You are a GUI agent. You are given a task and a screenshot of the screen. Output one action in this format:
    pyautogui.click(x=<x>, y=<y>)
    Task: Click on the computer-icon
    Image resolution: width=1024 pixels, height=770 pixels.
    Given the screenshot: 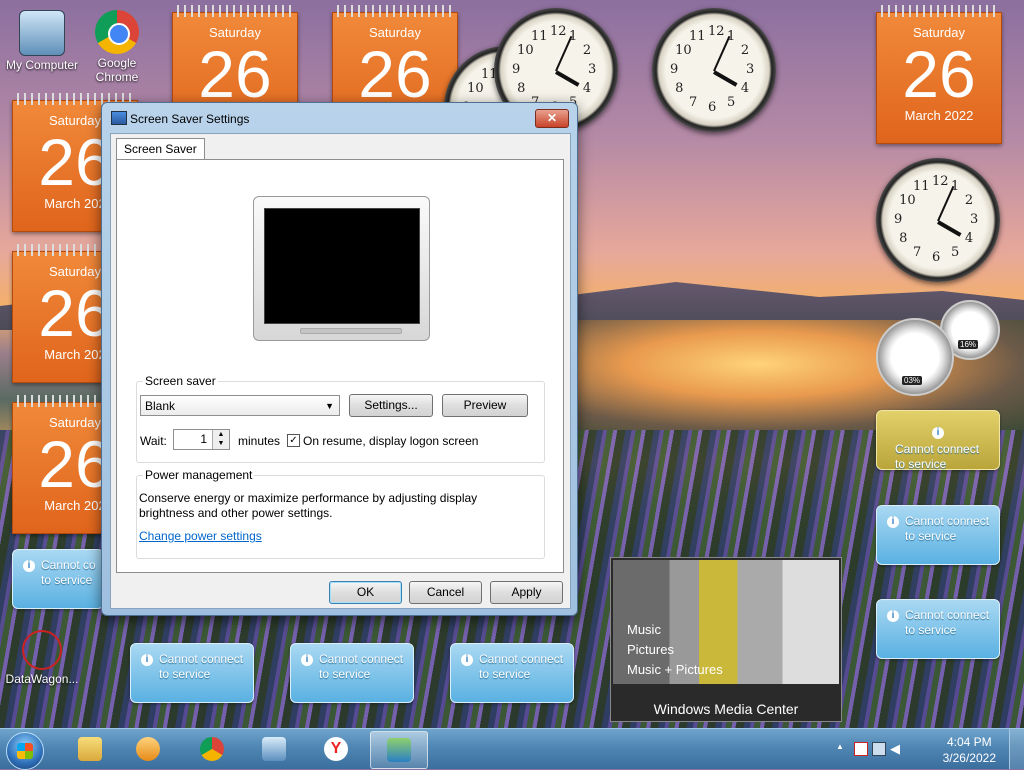 What is the action you would take?
    pyautogui.click(x=42, y=33)
    